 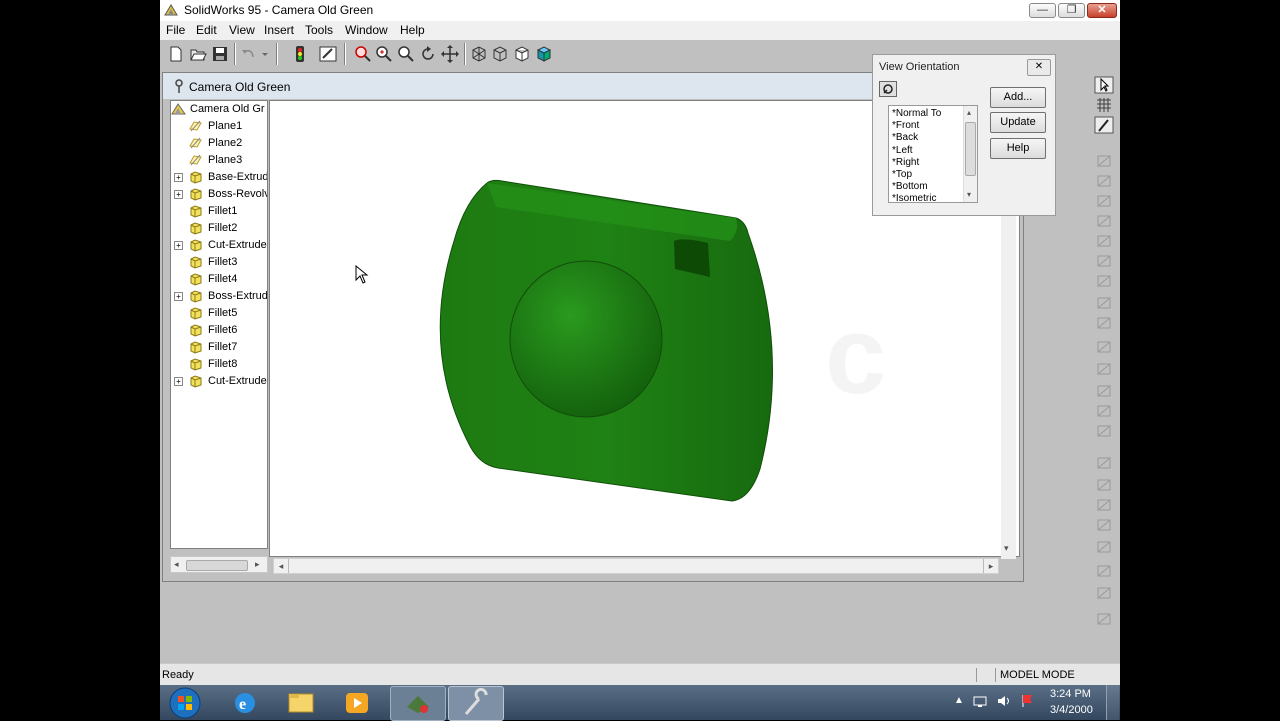 What do you see at coordinates (219, 279) in the screenshot?
I see `tree-item: Fillet4` at bounding box center [219, 279].